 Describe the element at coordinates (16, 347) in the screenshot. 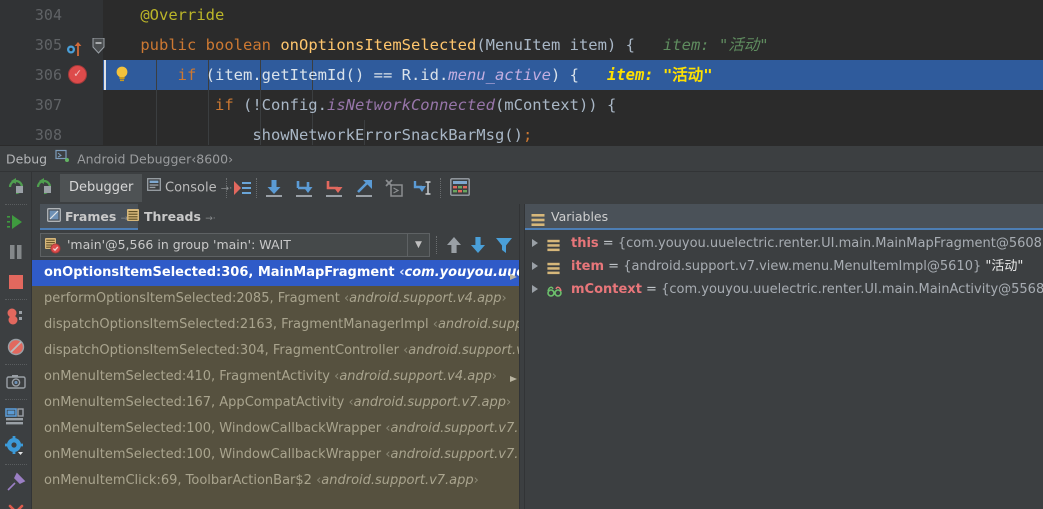

I see `mute-breakpoints-button` at that location.